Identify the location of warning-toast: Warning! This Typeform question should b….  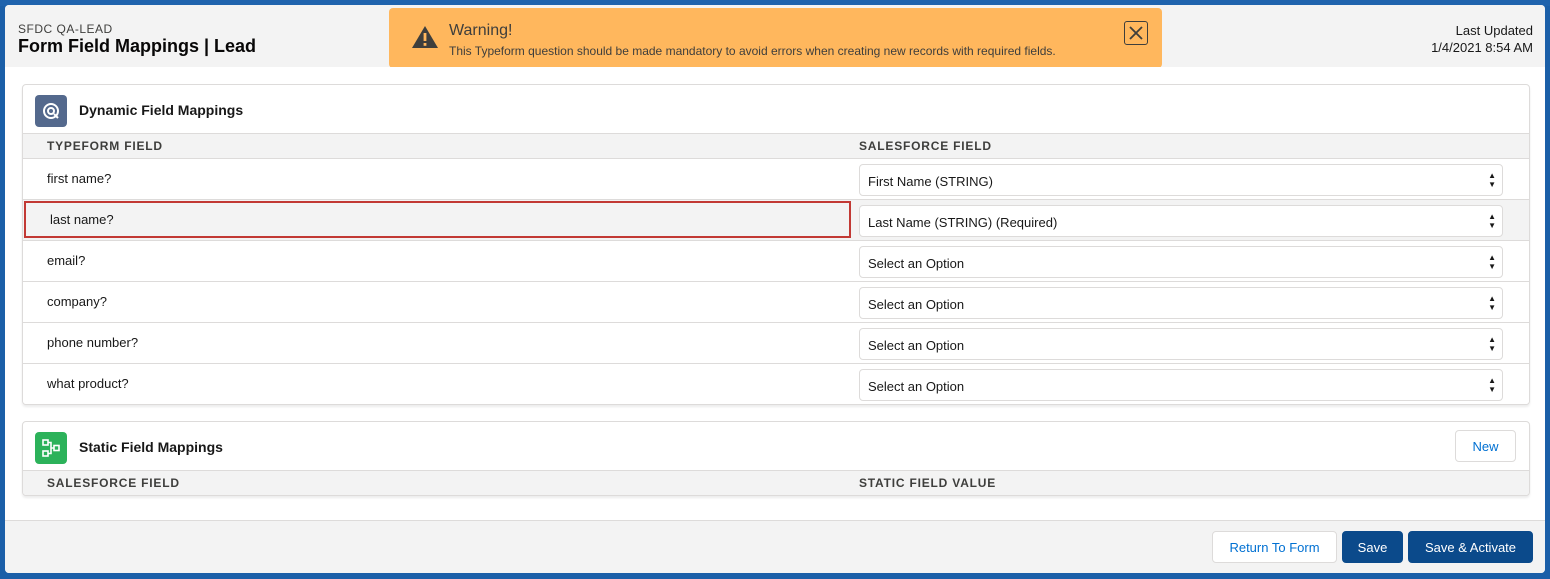
(775, 38).